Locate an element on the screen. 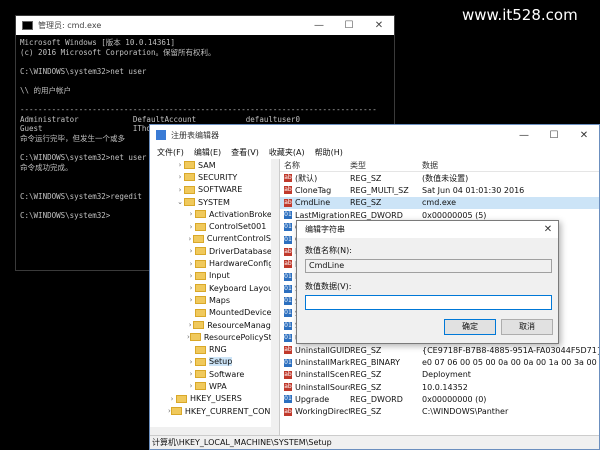  values-header: 名称 类型 数据 is located at coordinates (439, 165).